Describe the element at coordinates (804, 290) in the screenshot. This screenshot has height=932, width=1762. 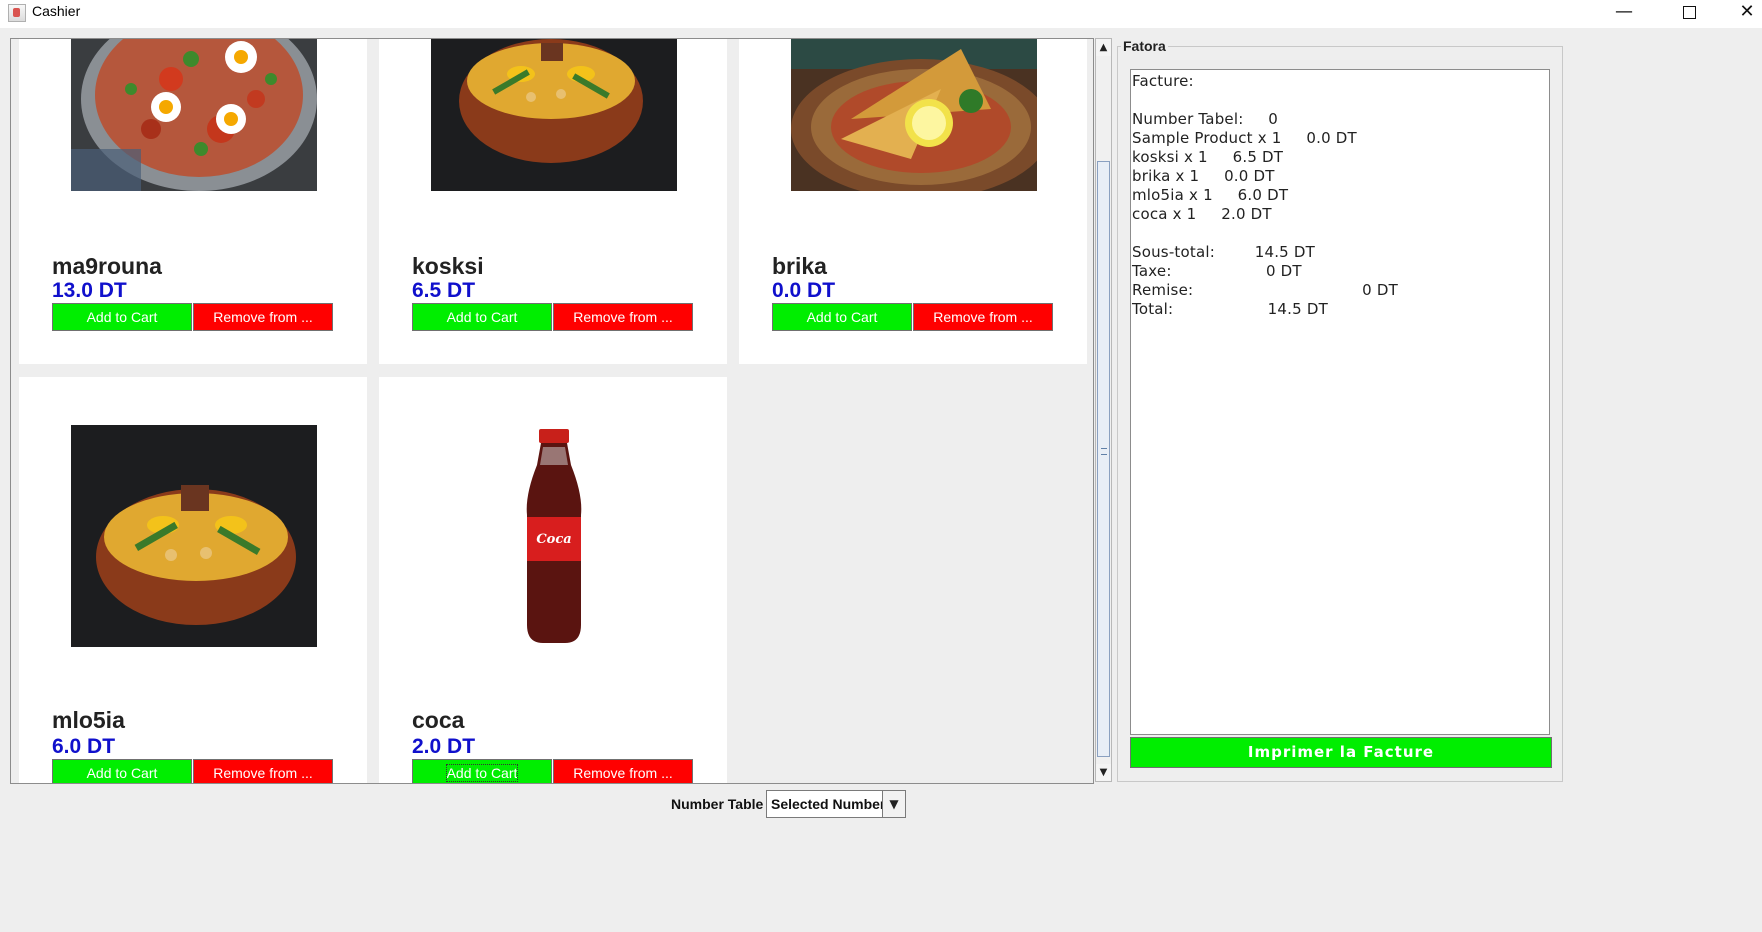
I see `product-price: 0.0 DT` at that location.